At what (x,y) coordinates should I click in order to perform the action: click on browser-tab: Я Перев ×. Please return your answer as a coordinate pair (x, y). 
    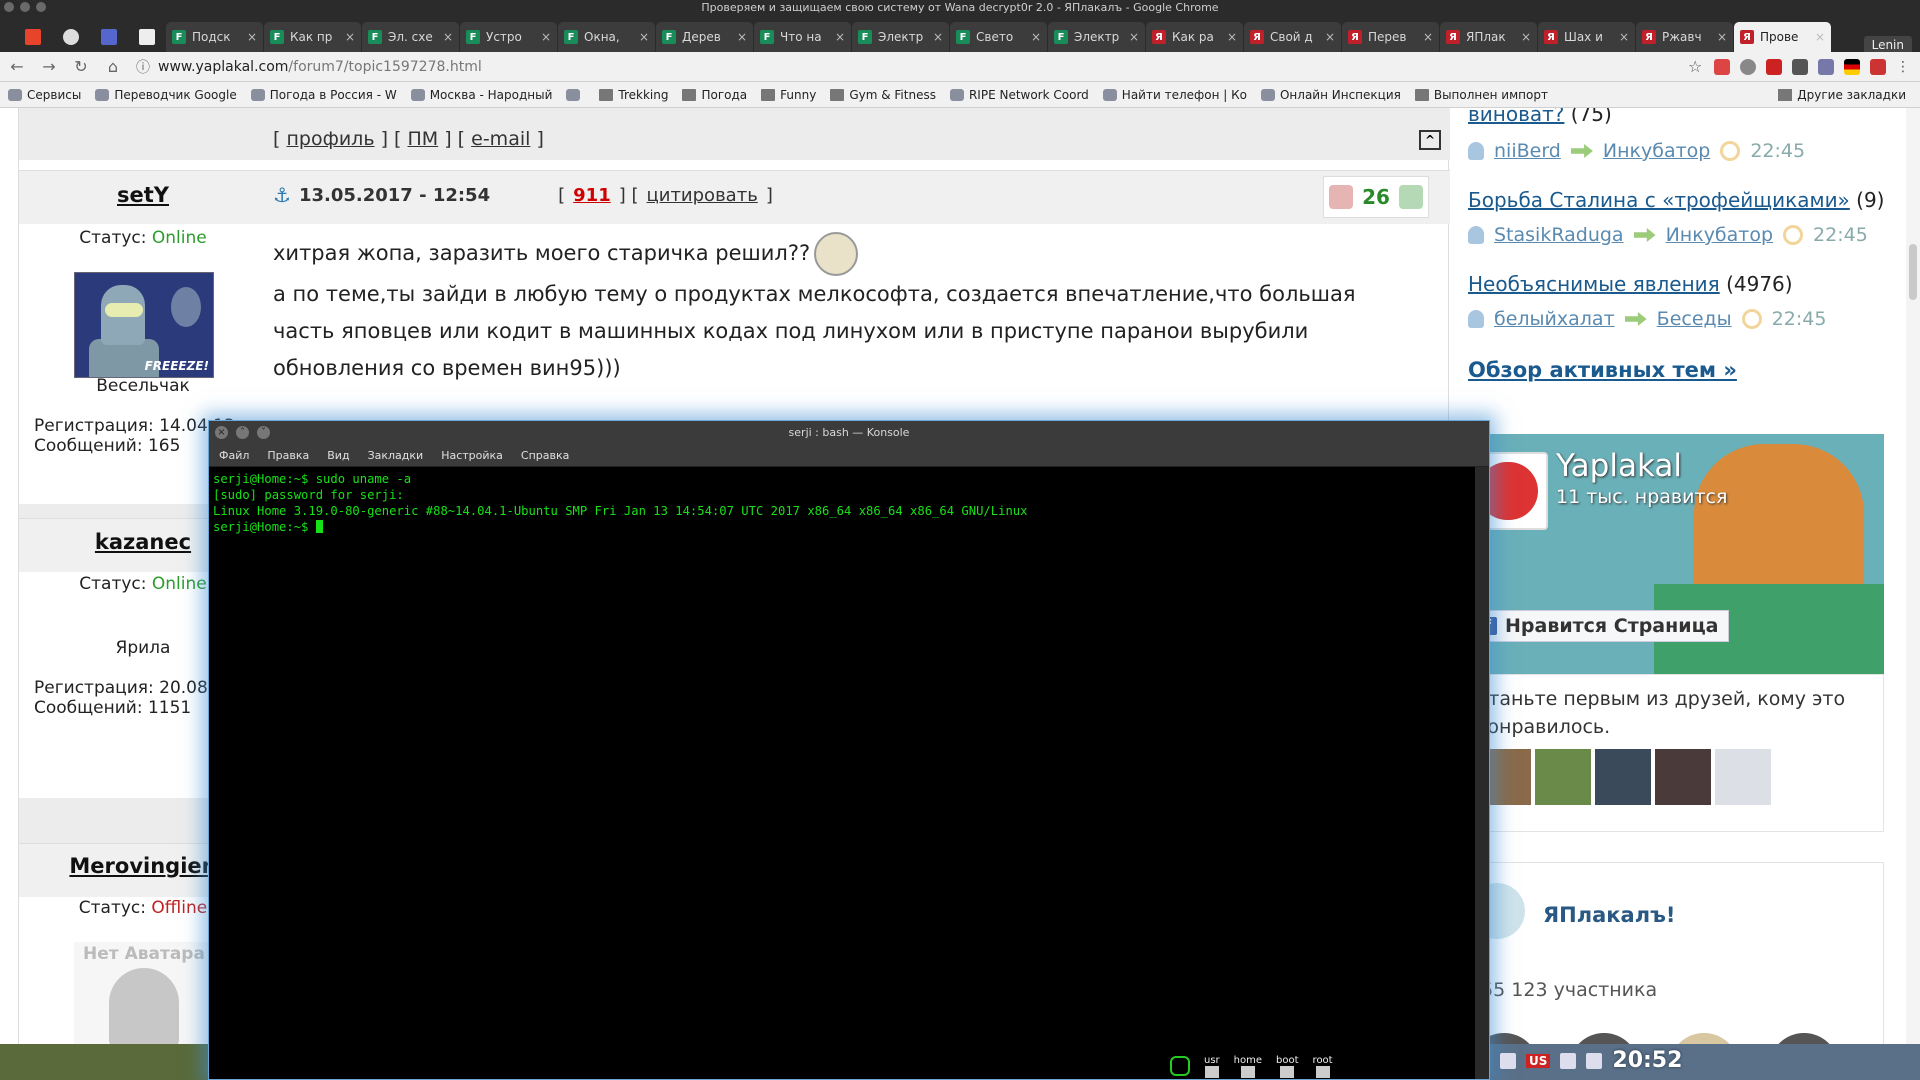
    Looking at the image, I should click on (1390, 37).